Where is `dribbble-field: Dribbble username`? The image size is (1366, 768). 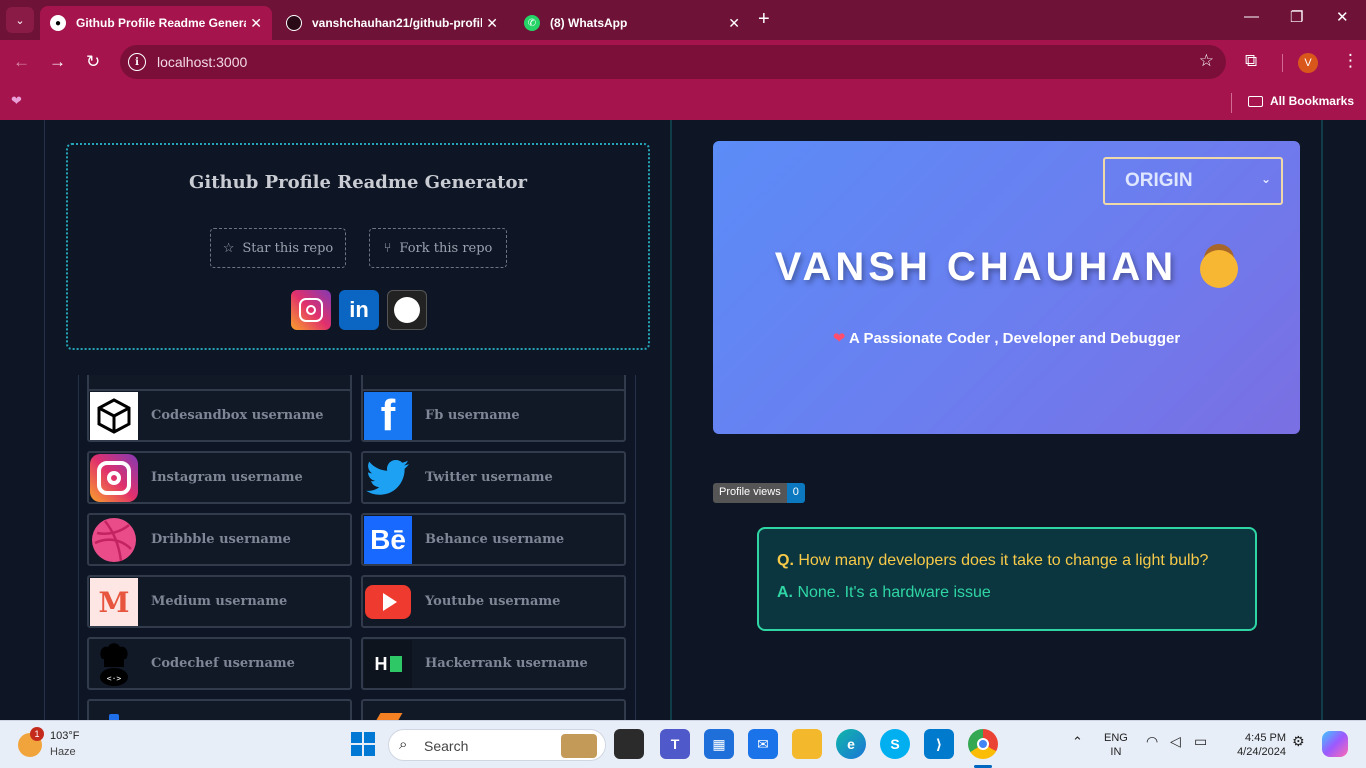 dribbble-field: Dribbble username is located at coordinates (219, 539).